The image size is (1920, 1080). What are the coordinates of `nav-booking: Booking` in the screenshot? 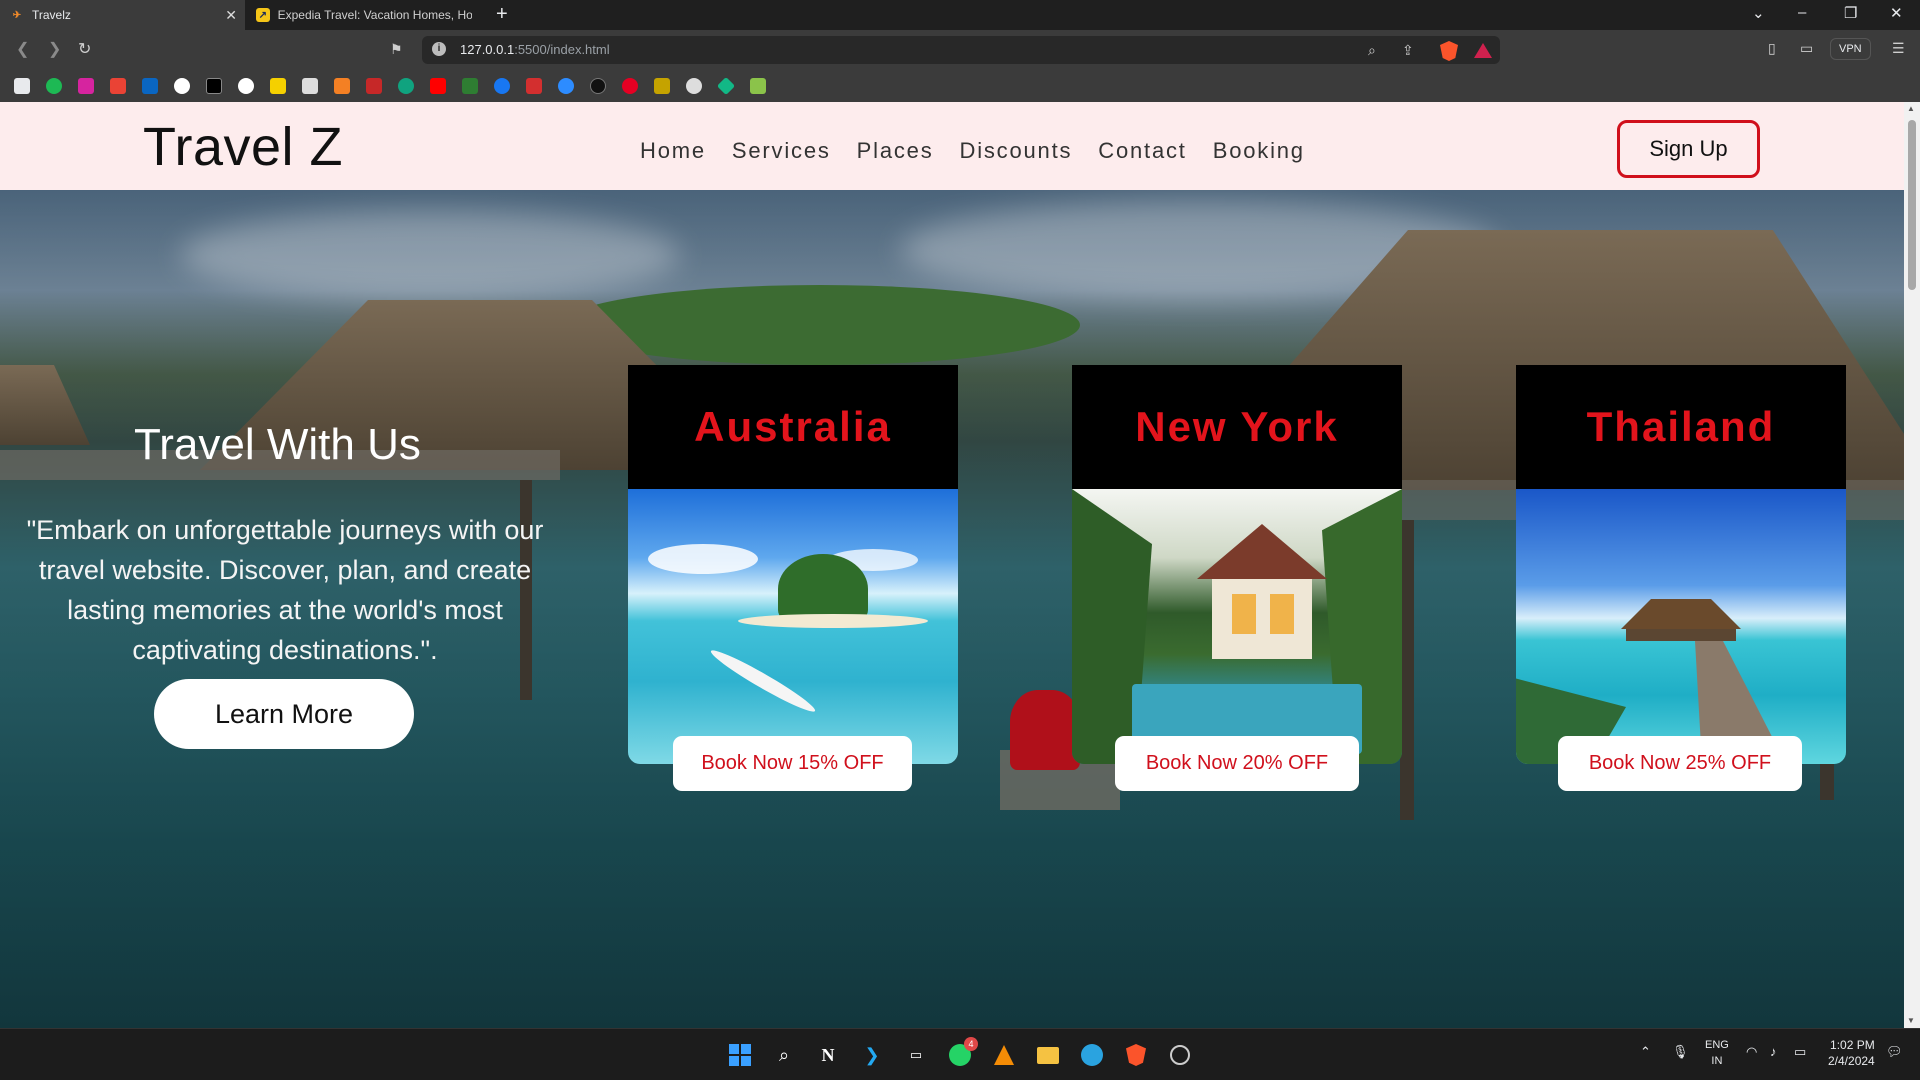 It's located at (1259, 151).